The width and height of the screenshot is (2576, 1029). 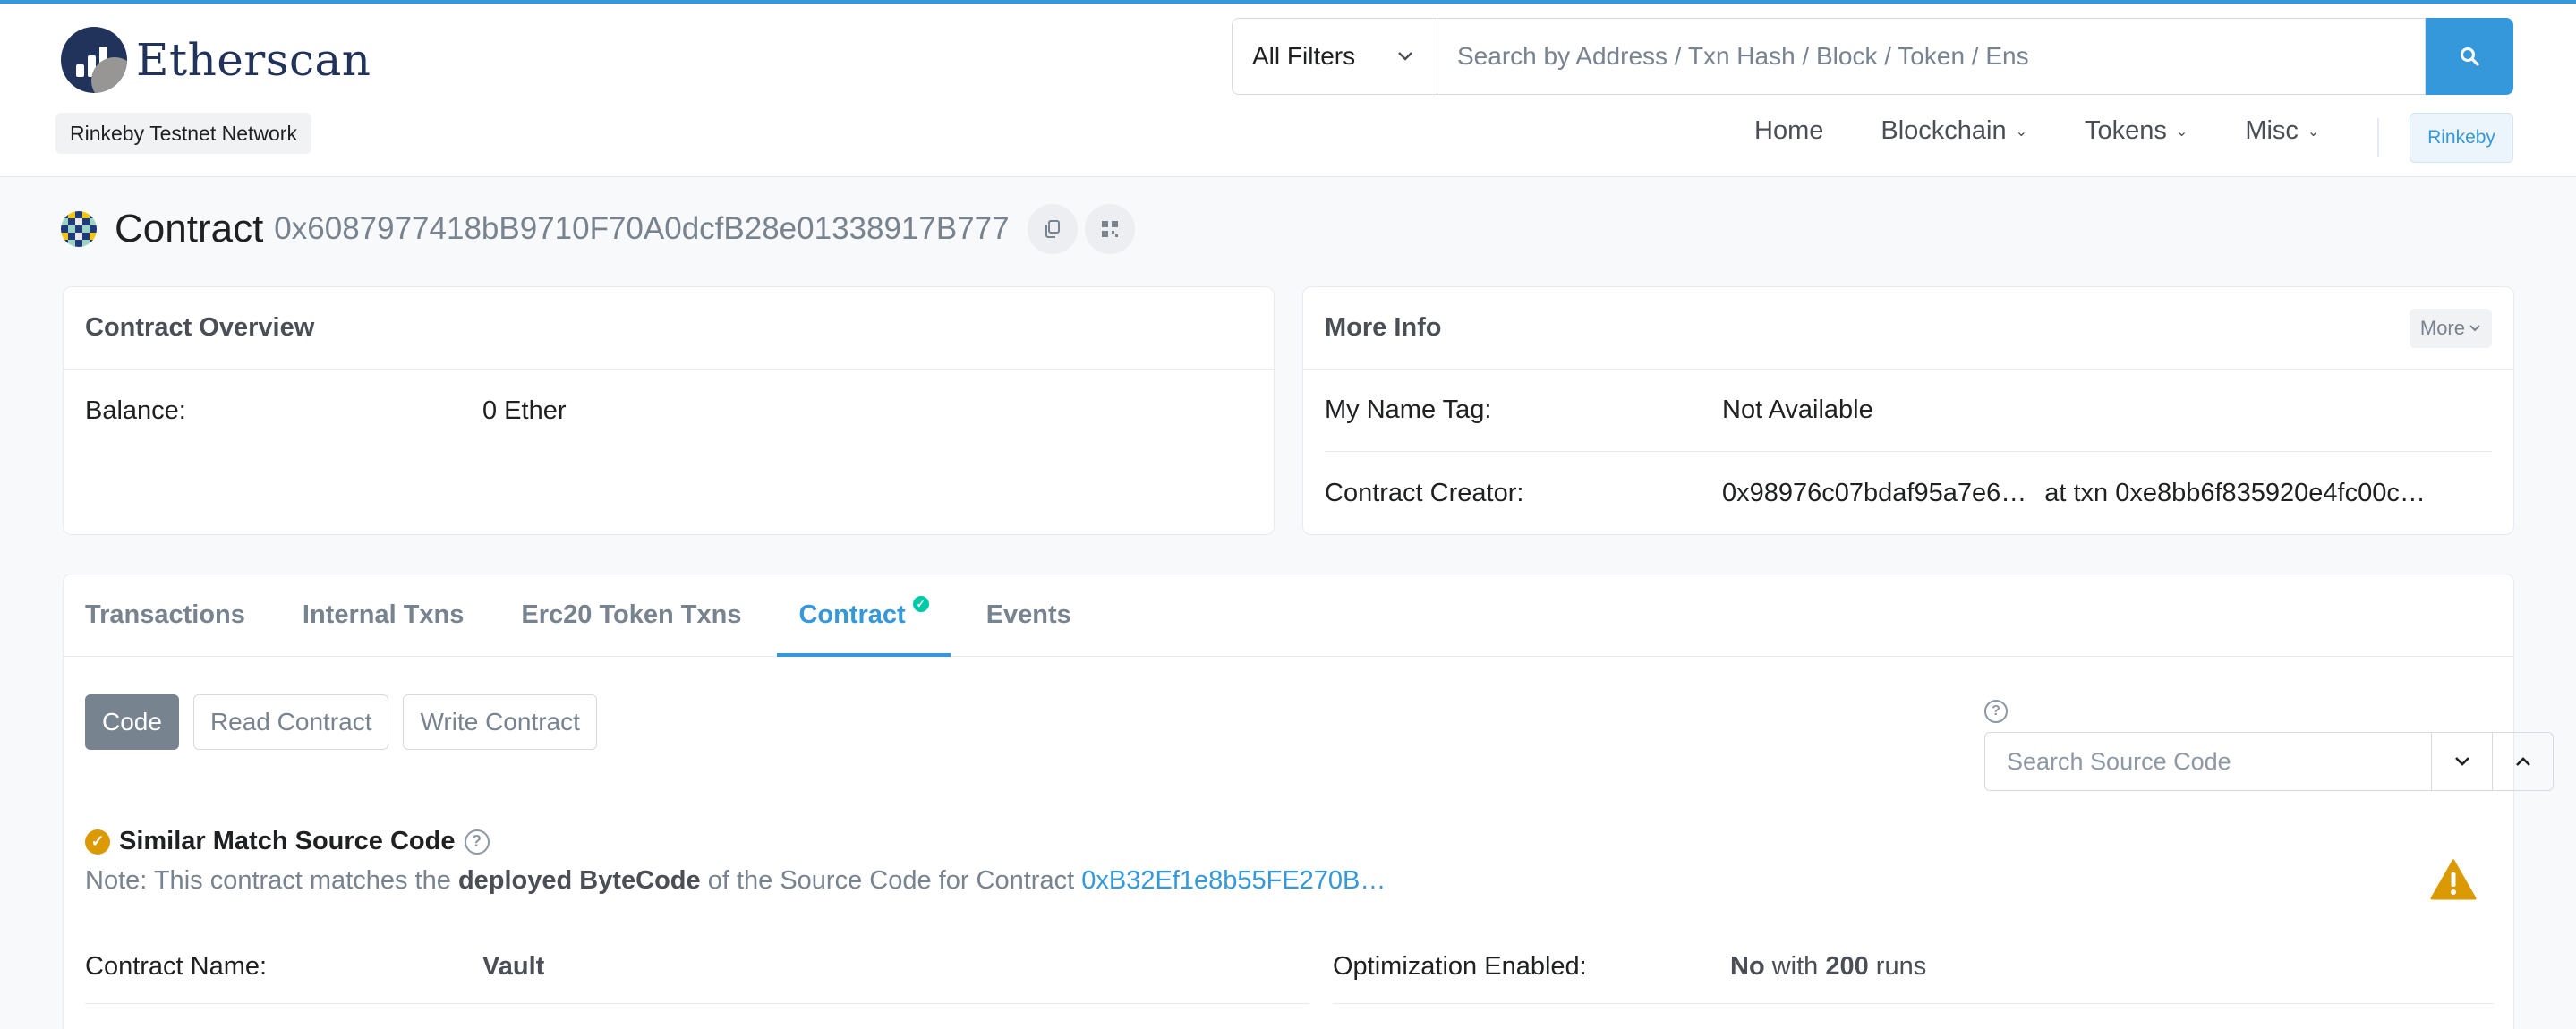 What do you see at coordinates (669, 328) in the screenshot?
I see `card-header: Contract Overview` at bounding box center [669, 328].